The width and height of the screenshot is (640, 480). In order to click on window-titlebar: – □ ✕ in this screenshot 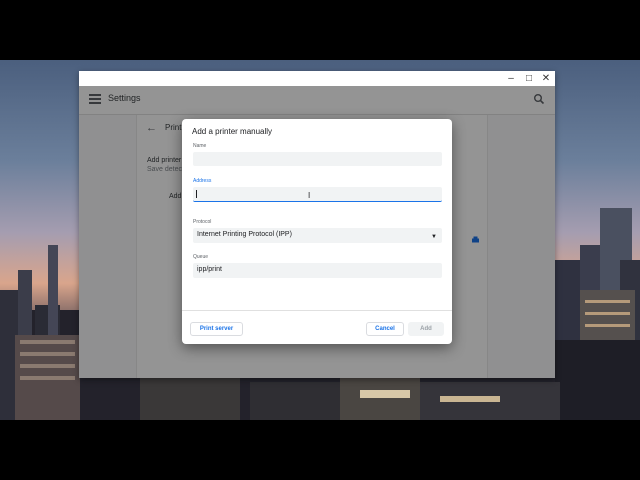, I will do `click(317, 78)`.